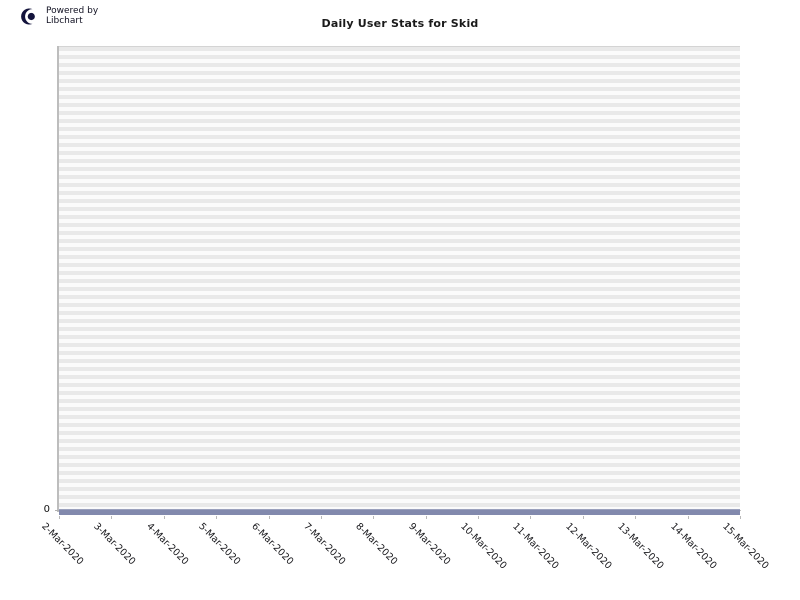 This screenshot has height=600, width=800. I want to click on x-axis-tick-label: 15-Mar-2020, so click(745, 546).